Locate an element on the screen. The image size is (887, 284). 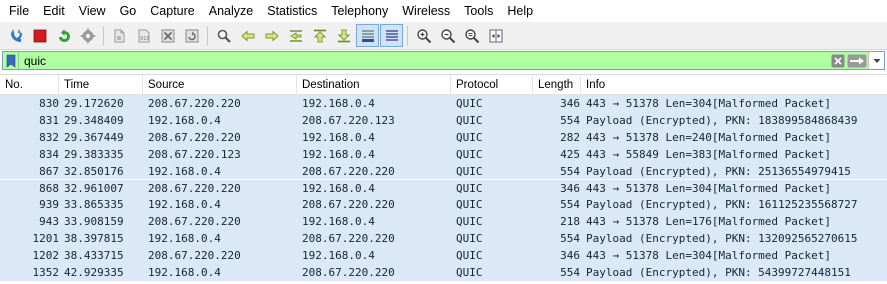
column-header-destination: Destination is located at coordinates (374, 85).